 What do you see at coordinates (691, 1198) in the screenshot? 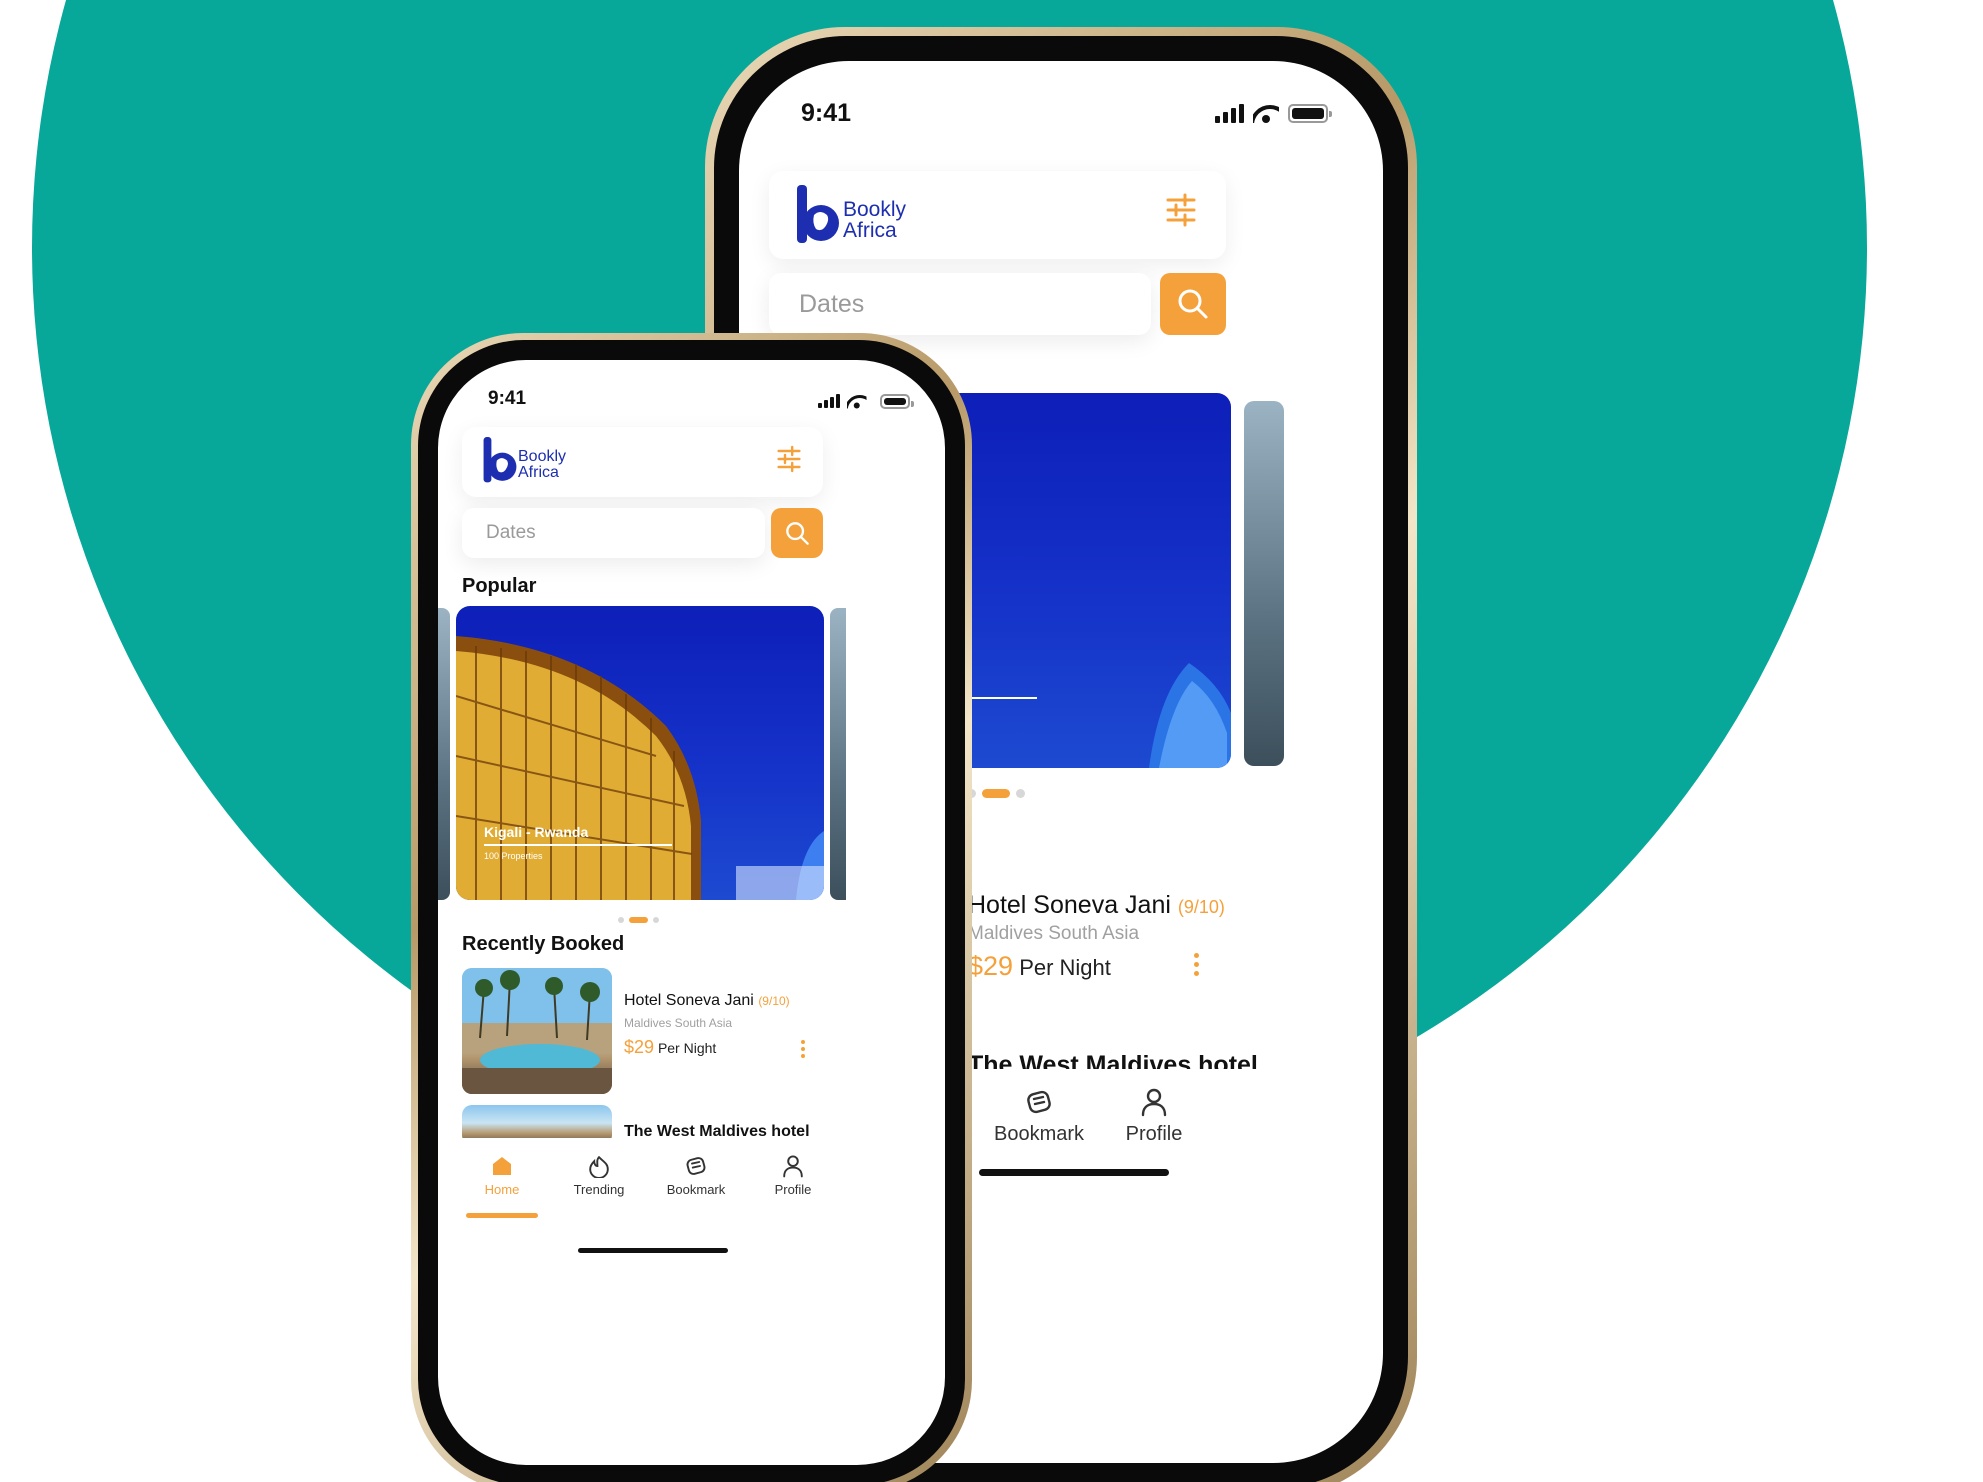
I see `bottom-tab-bar: Home Trending Bookmark Profile` at bounding box center [691, 1198].